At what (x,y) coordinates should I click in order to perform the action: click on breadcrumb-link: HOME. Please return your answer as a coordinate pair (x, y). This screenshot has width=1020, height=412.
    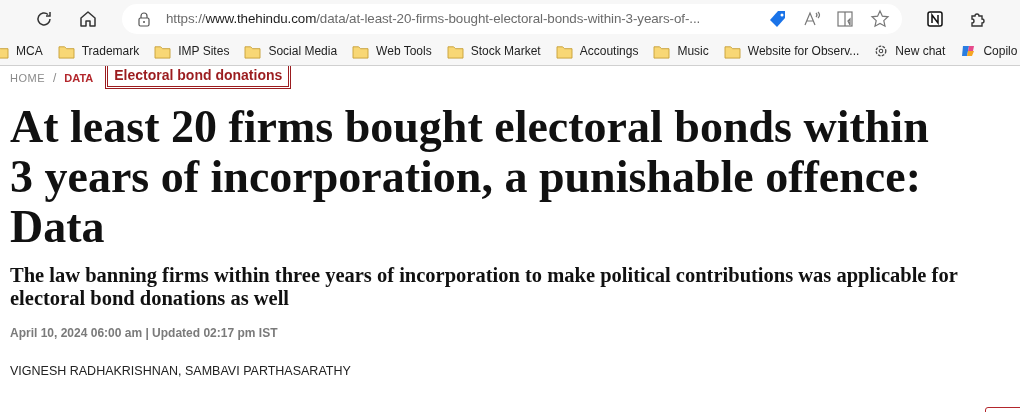
    Looking at the image, I should click on (27, 78).